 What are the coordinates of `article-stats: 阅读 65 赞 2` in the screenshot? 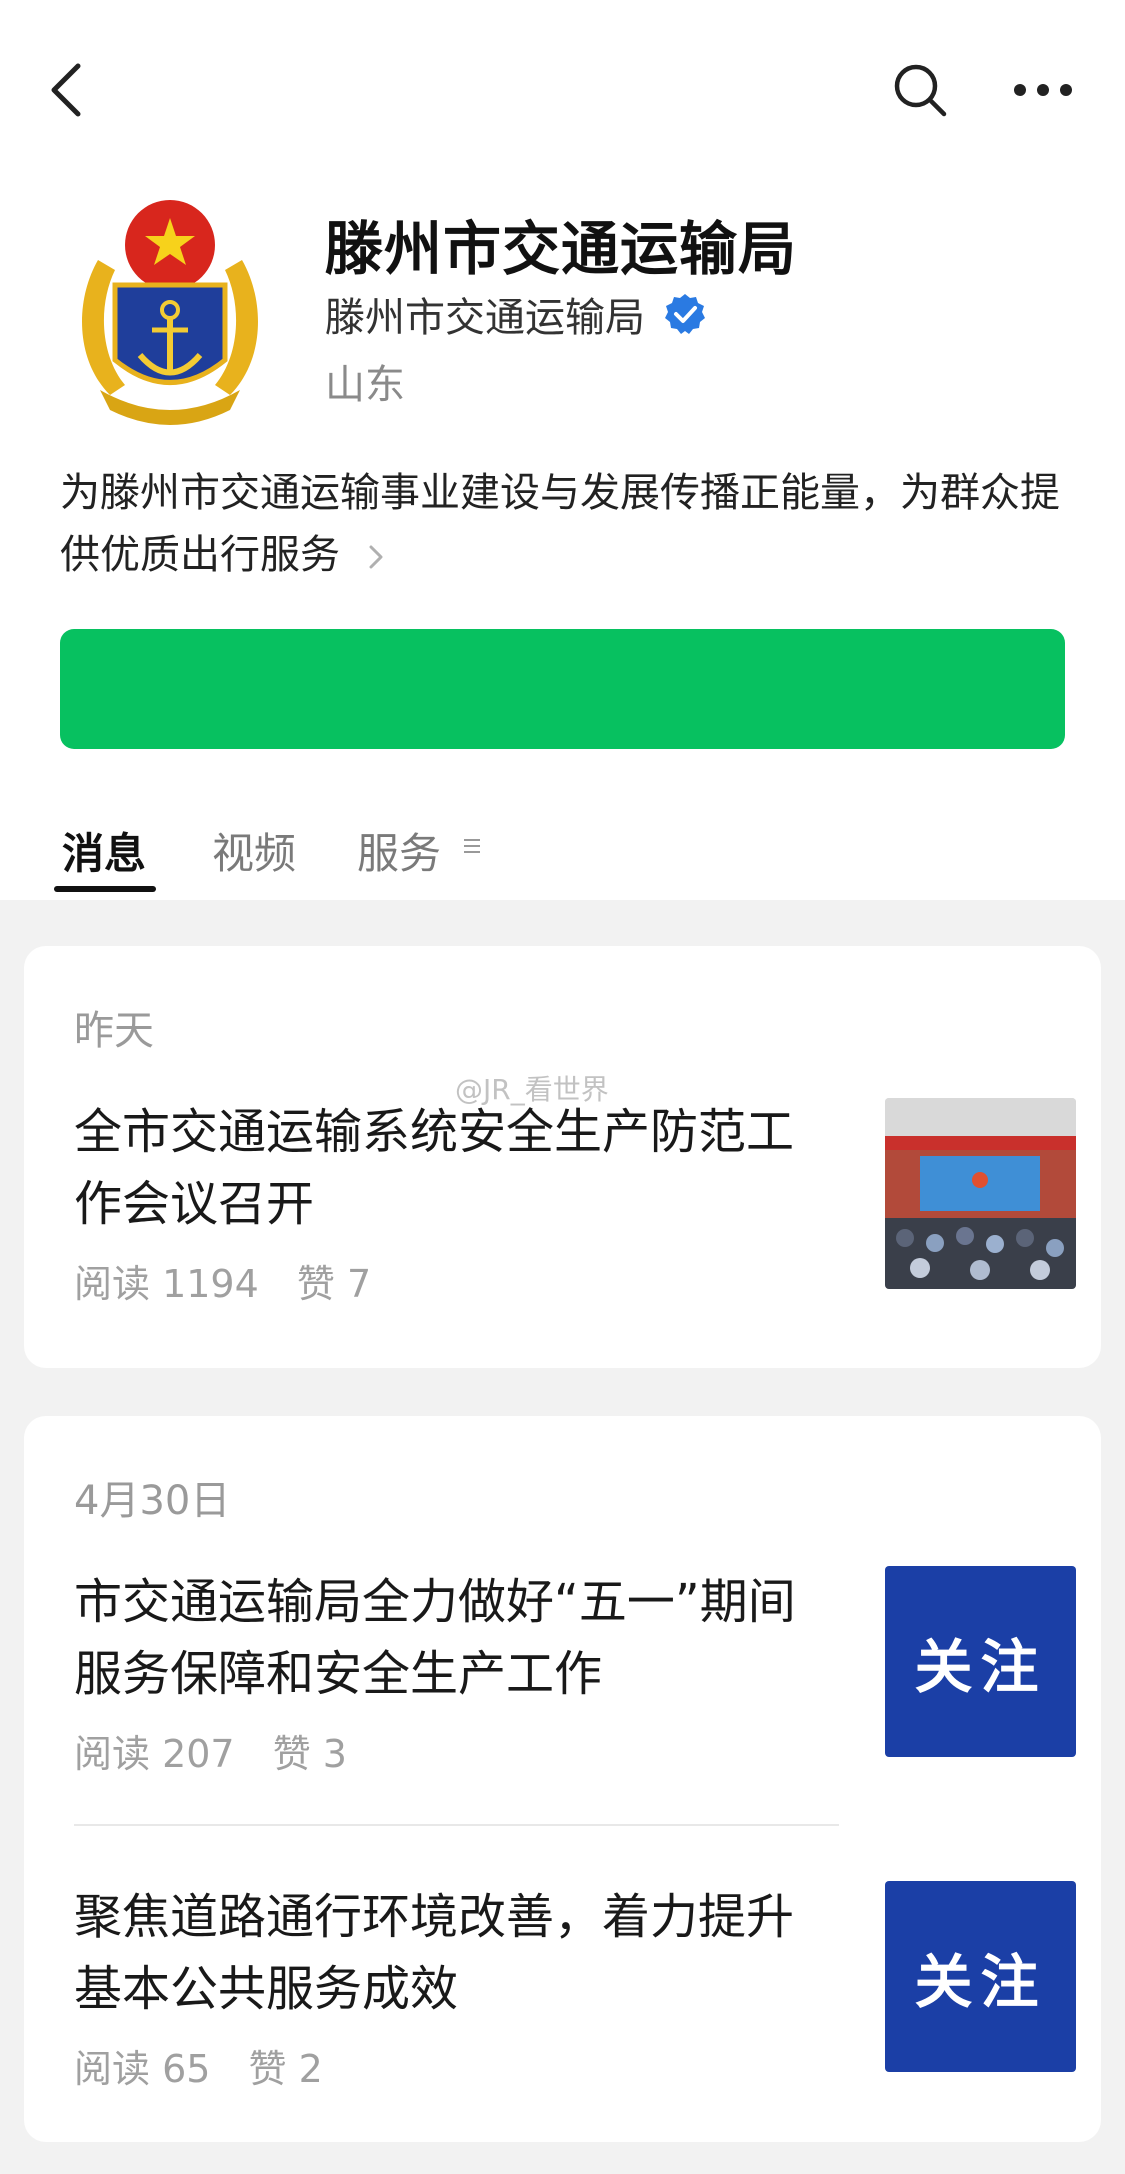 It's located at (198, 2065).